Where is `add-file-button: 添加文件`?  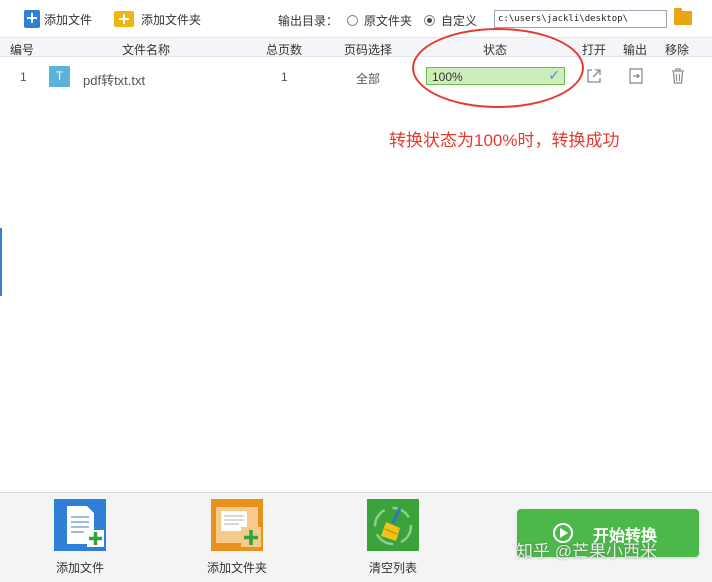 add-file-button: 添加文件 is located at coordinates (58, 19).